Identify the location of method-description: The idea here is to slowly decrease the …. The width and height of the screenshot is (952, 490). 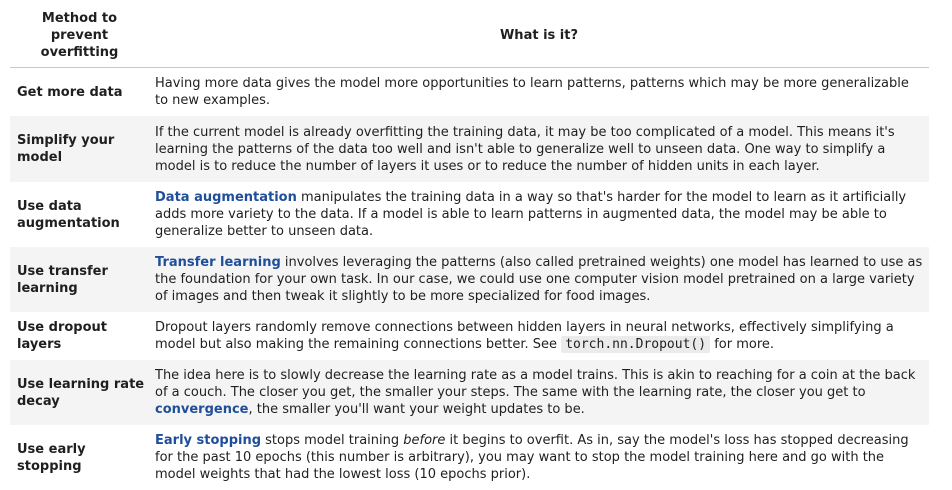
(539, 392).